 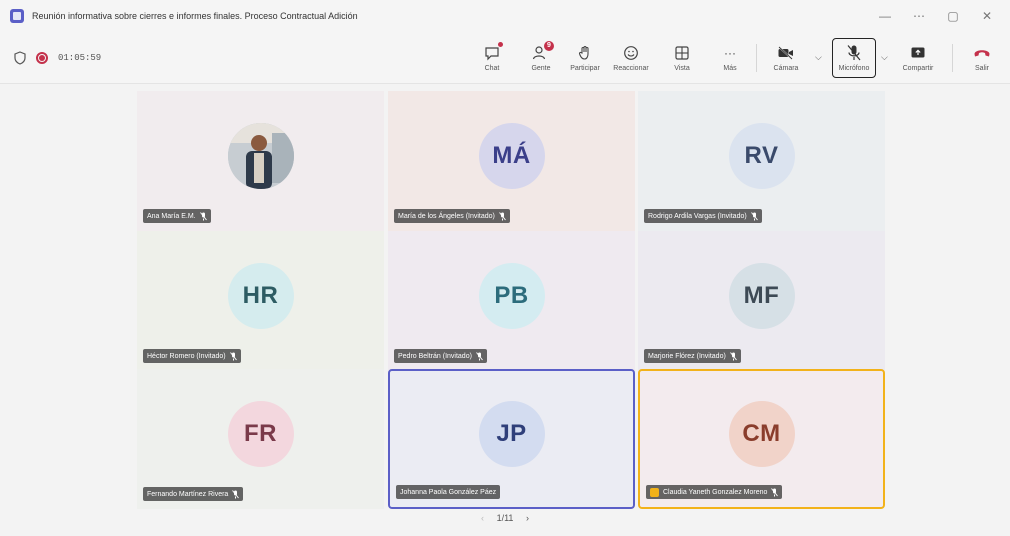 I want to click on camera-options-chevron-icon: ⌵, so click(x=818, y=57).